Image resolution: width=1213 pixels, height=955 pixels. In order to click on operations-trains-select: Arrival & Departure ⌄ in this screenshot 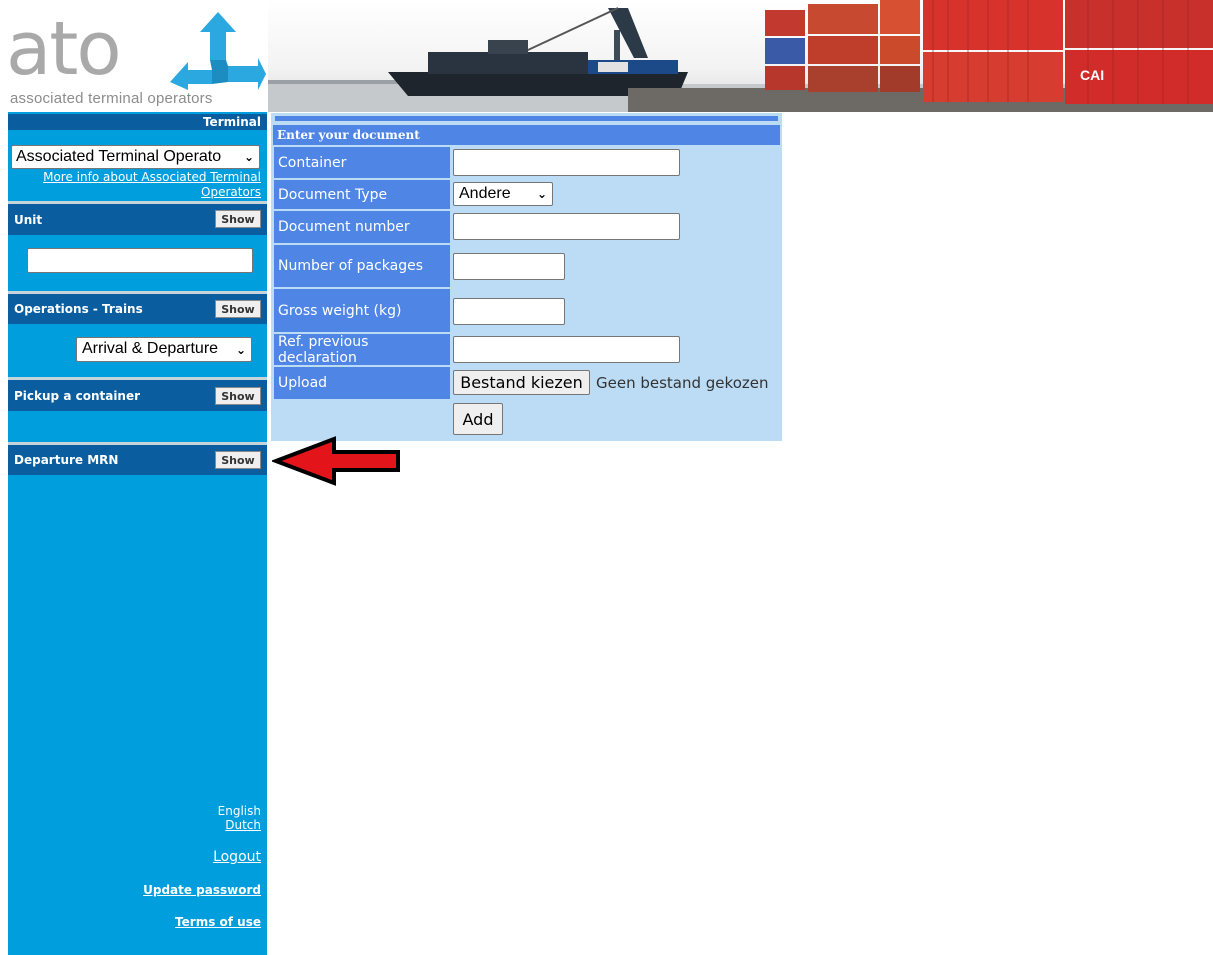, I will do `click(164, 349)`.